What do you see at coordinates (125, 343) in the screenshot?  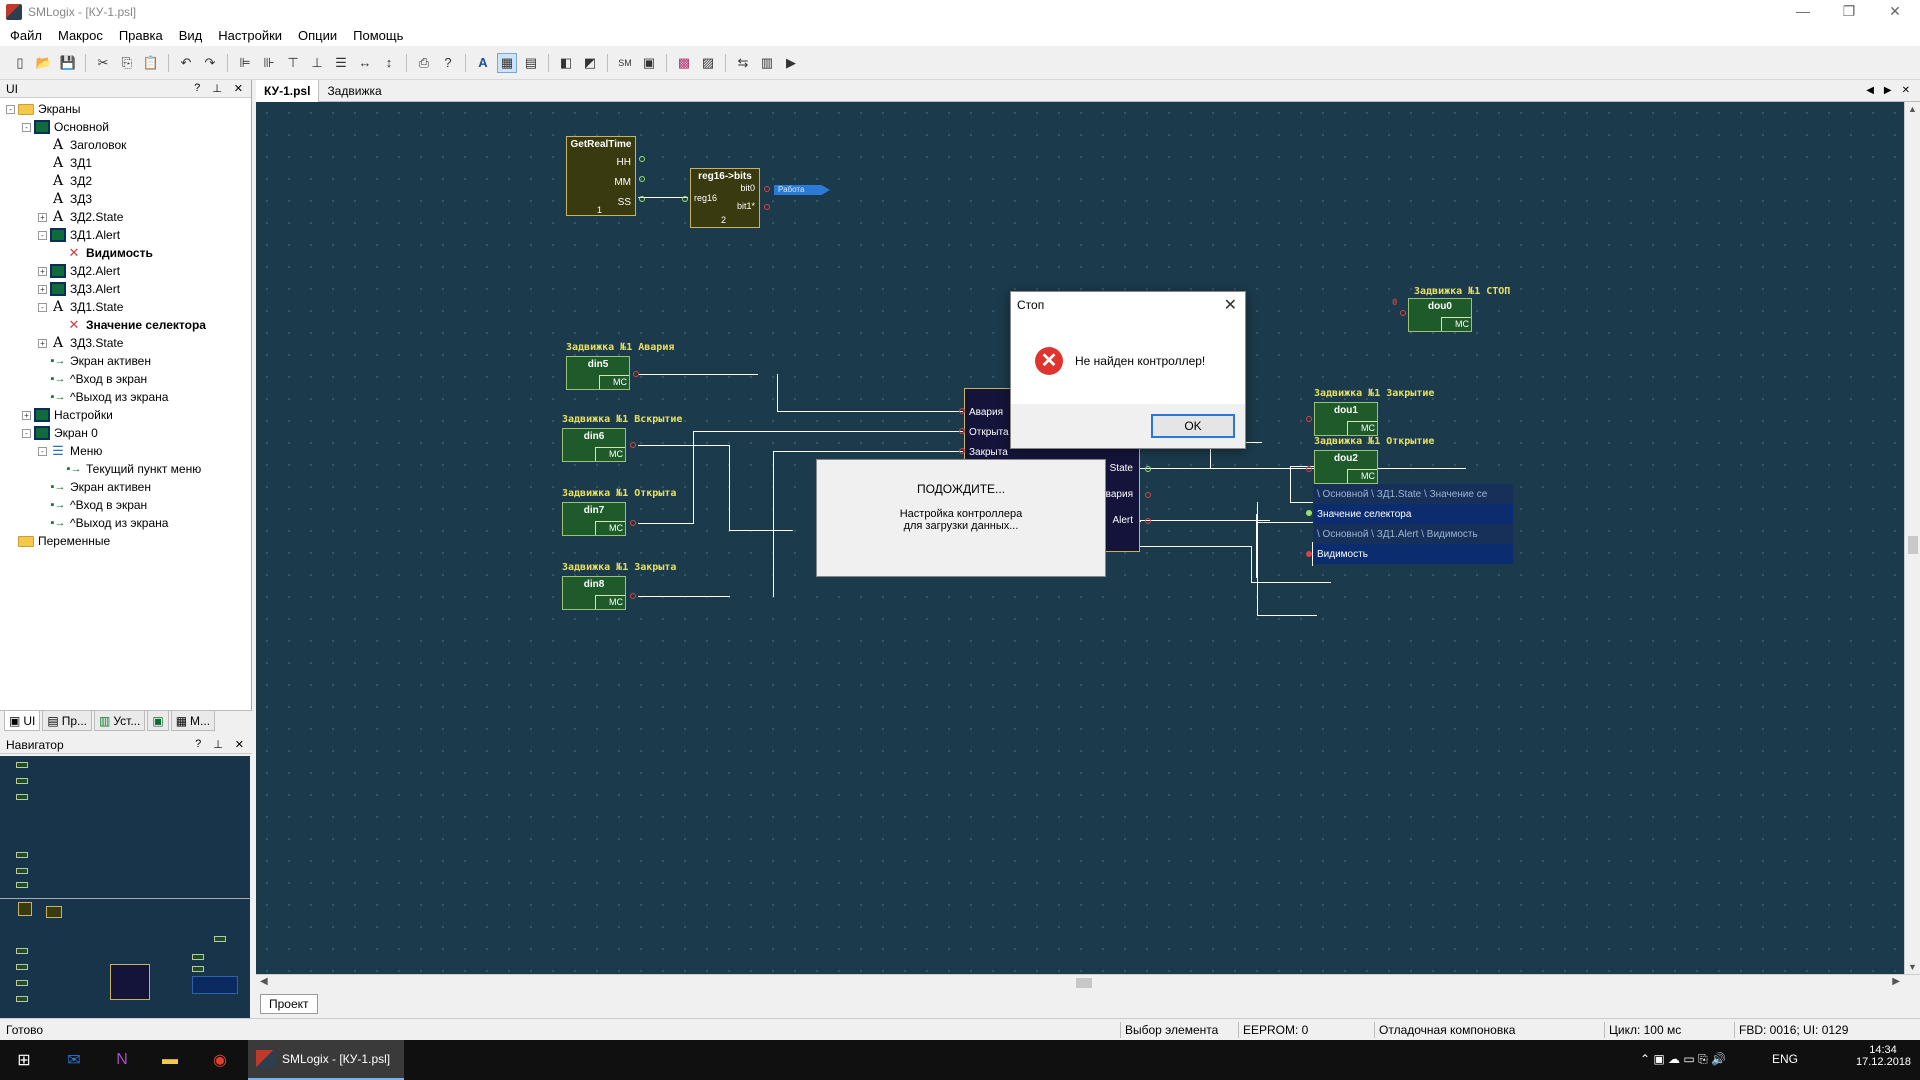 I see `tree-item: + A ЗД3.State` at bounding box center [125, 343].